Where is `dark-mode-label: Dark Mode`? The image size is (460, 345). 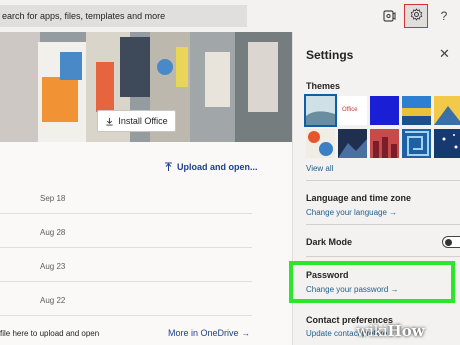 dark-mode-label: Dark Mode is located at coordinates (329, 242).